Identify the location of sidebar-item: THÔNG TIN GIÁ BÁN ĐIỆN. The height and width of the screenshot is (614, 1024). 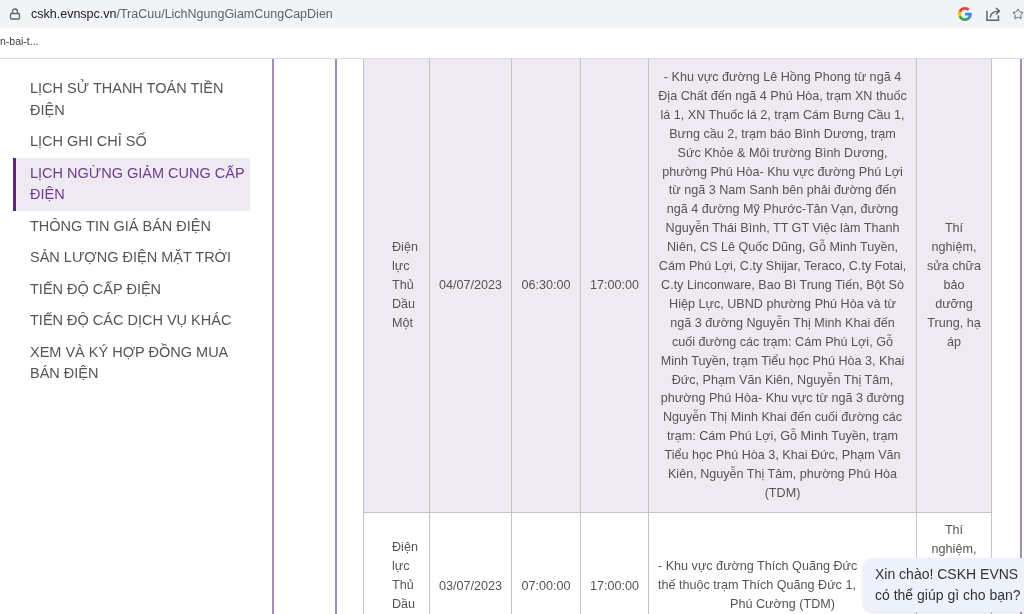
(131, 226).